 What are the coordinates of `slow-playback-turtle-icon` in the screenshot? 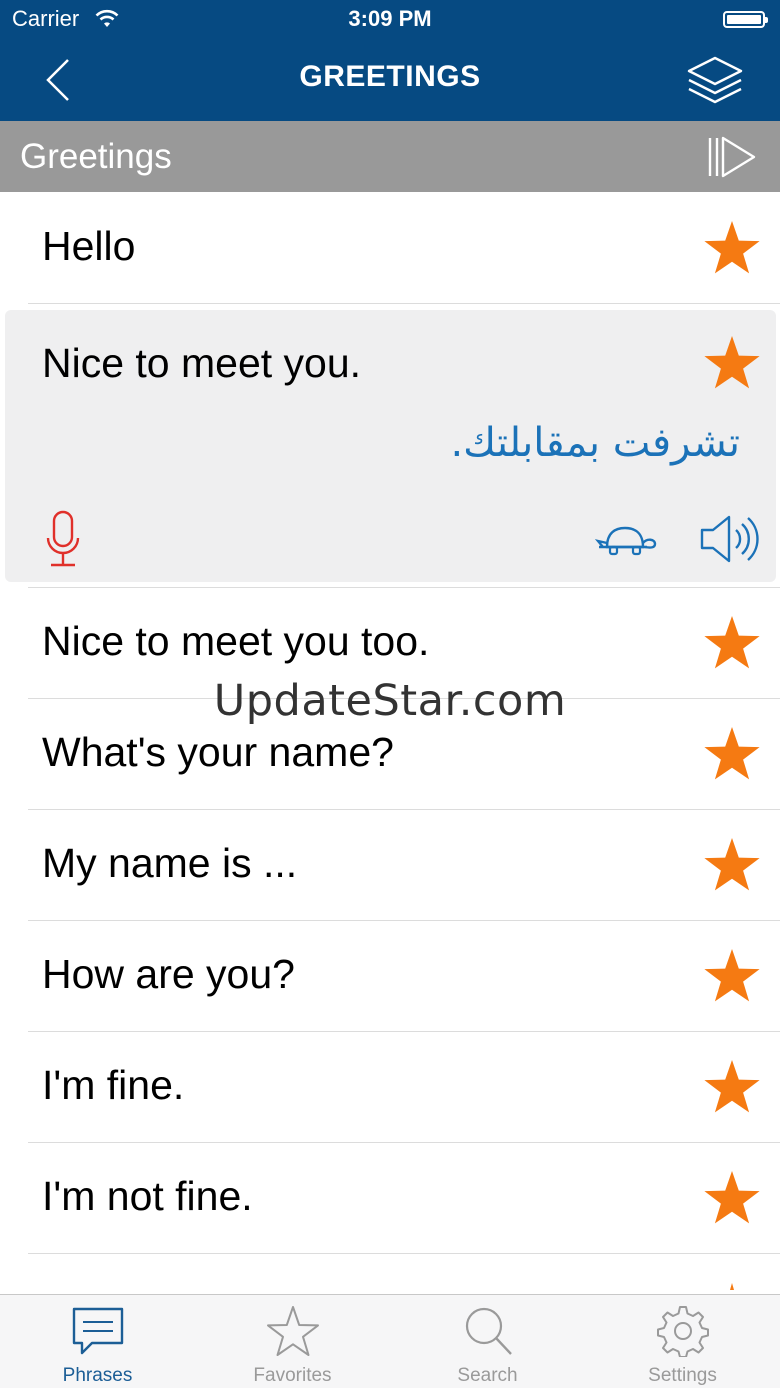 It's located at (626, 541).